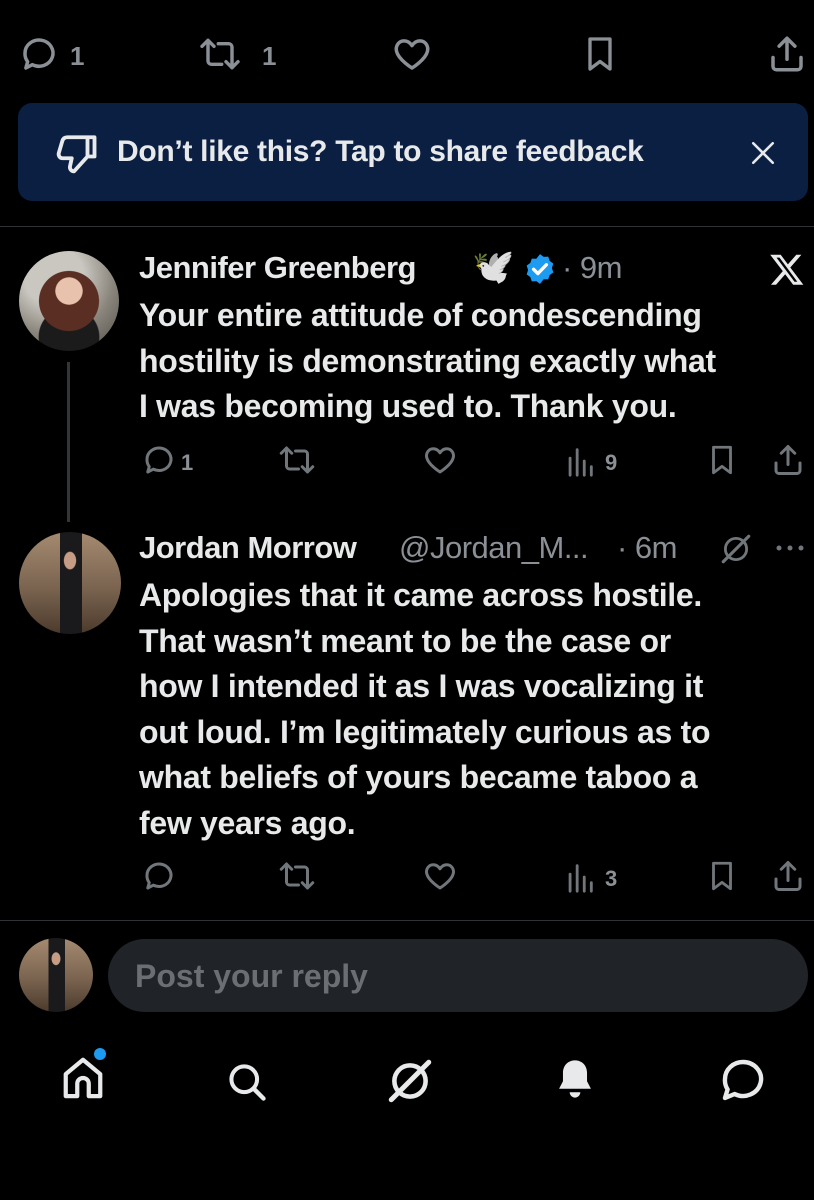 This screenshot has height=1200, width=814. What do you see at coordinates (421, 686) in the screenshot?
I see `tweet-text-line: how I intended it as I was vocalizing it` at bounding box center [421, 686].